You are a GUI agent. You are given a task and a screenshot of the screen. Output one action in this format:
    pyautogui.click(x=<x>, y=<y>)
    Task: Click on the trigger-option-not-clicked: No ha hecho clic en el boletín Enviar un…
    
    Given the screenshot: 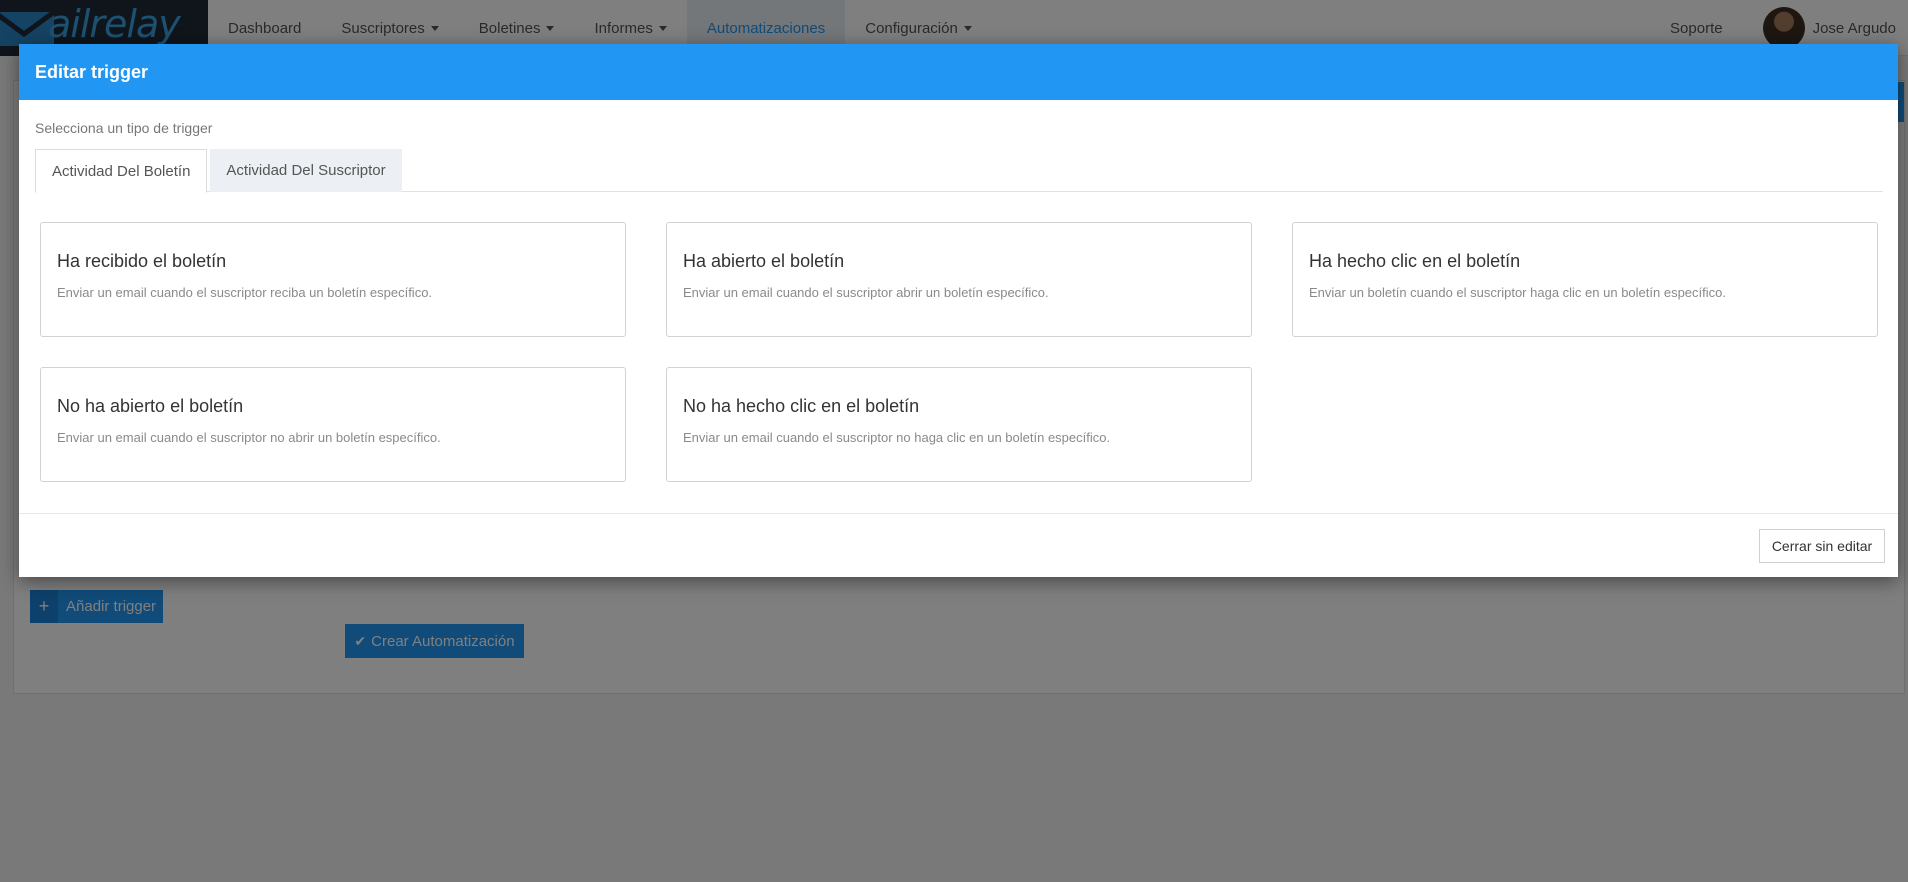 What is the action you would take?
    pyautogui.click(x=959, y=424)
    